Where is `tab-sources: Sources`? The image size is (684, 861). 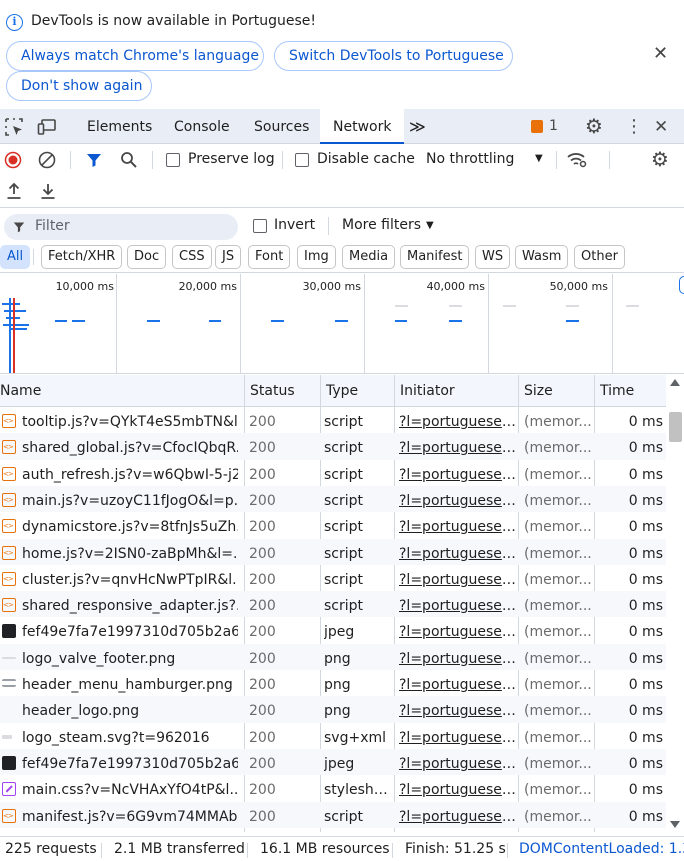 tab-sources: Sources is located at coordinates (281, 126).